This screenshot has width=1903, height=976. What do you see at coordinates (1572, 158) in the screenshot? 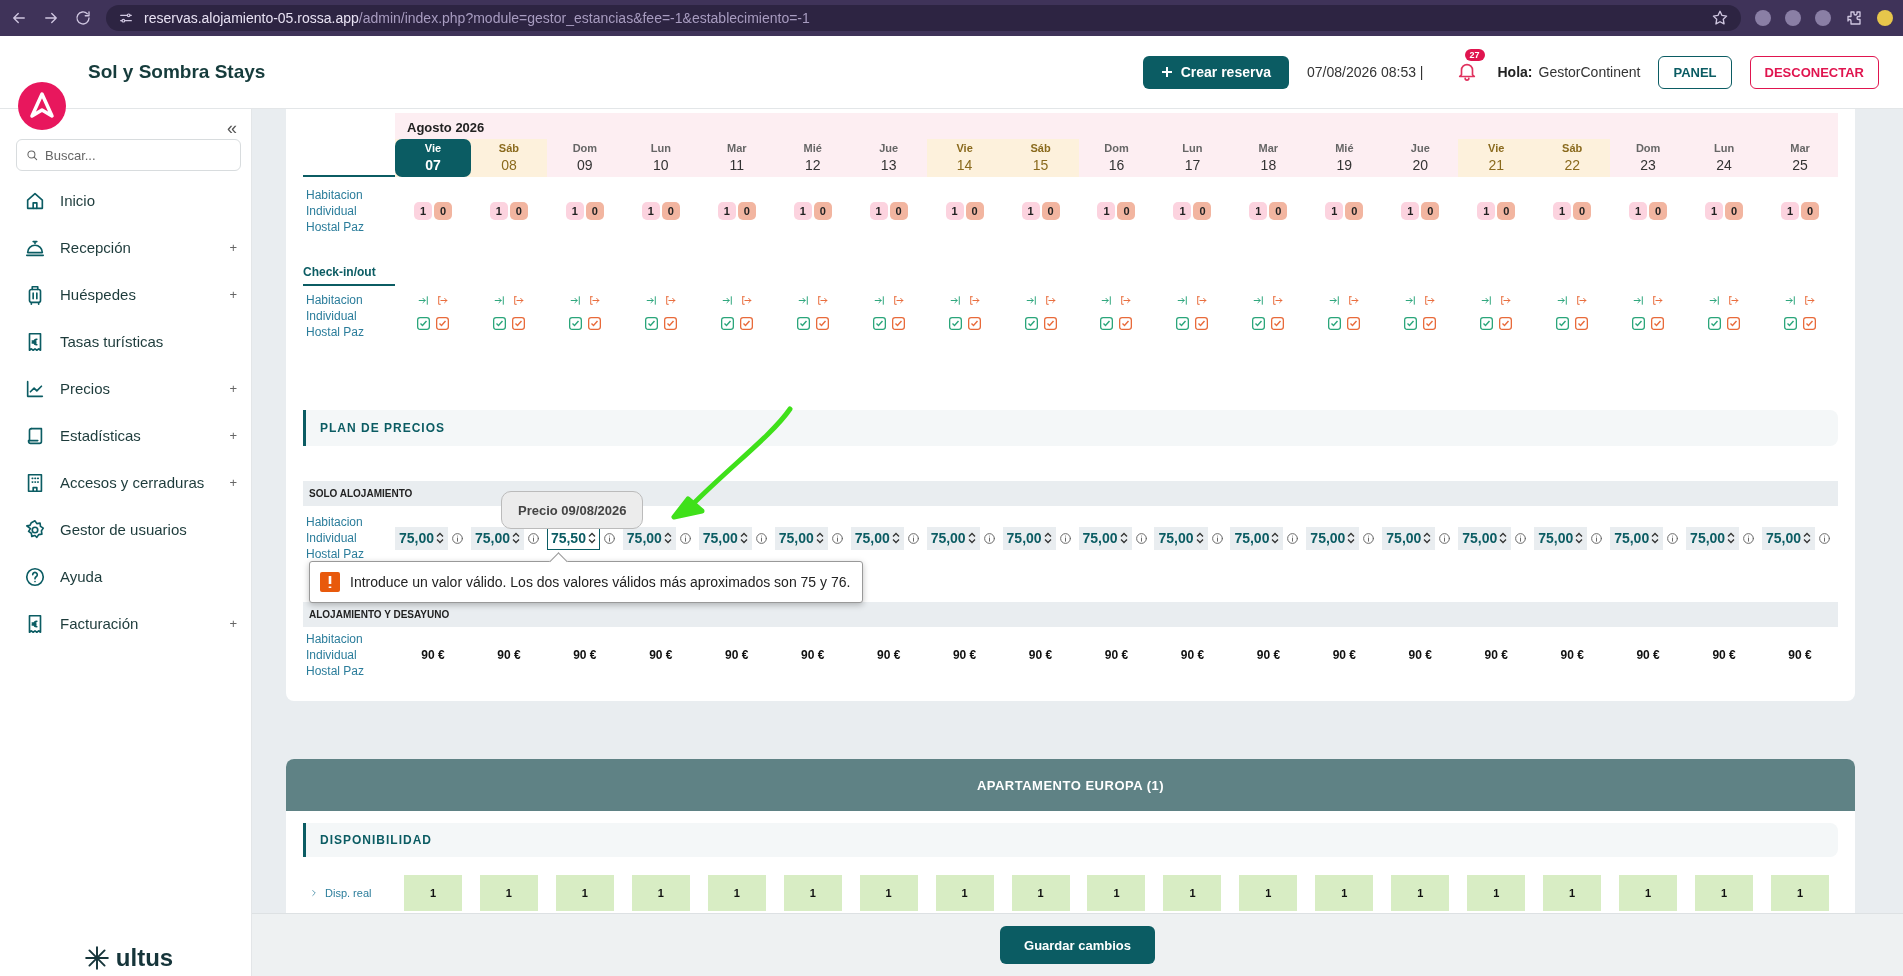
I see `day-header: Sáb 22` at bounding box center [1572, 158].